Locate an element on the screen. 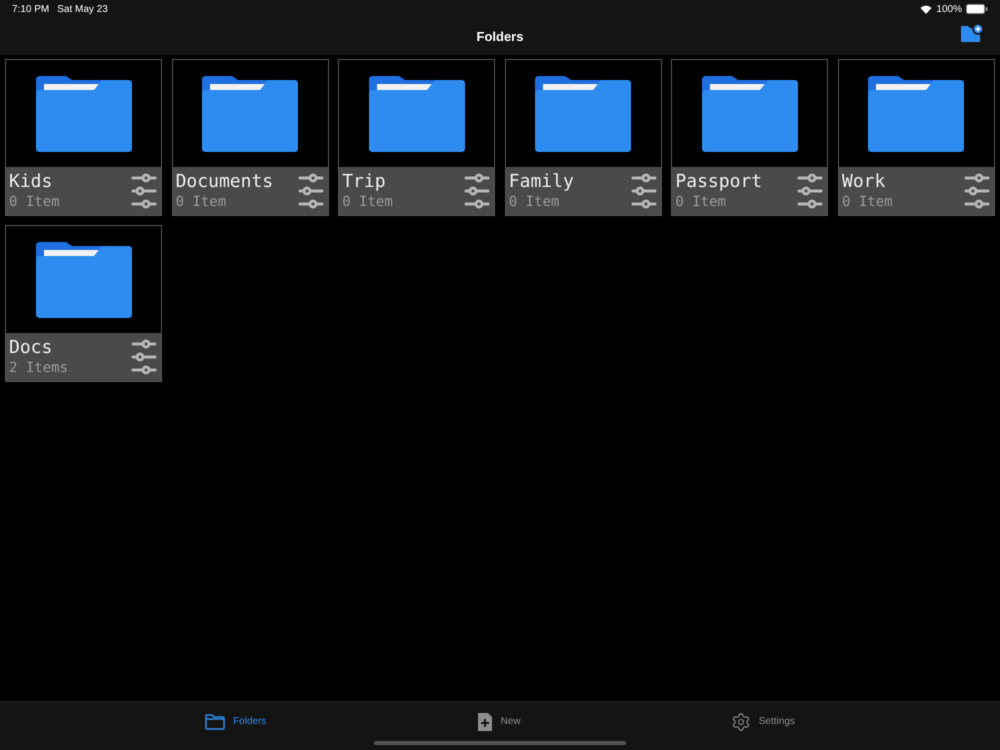 The width and height of the screenshot is (1000, 750). folder-name: Kids is located at coordinates (31, 182).